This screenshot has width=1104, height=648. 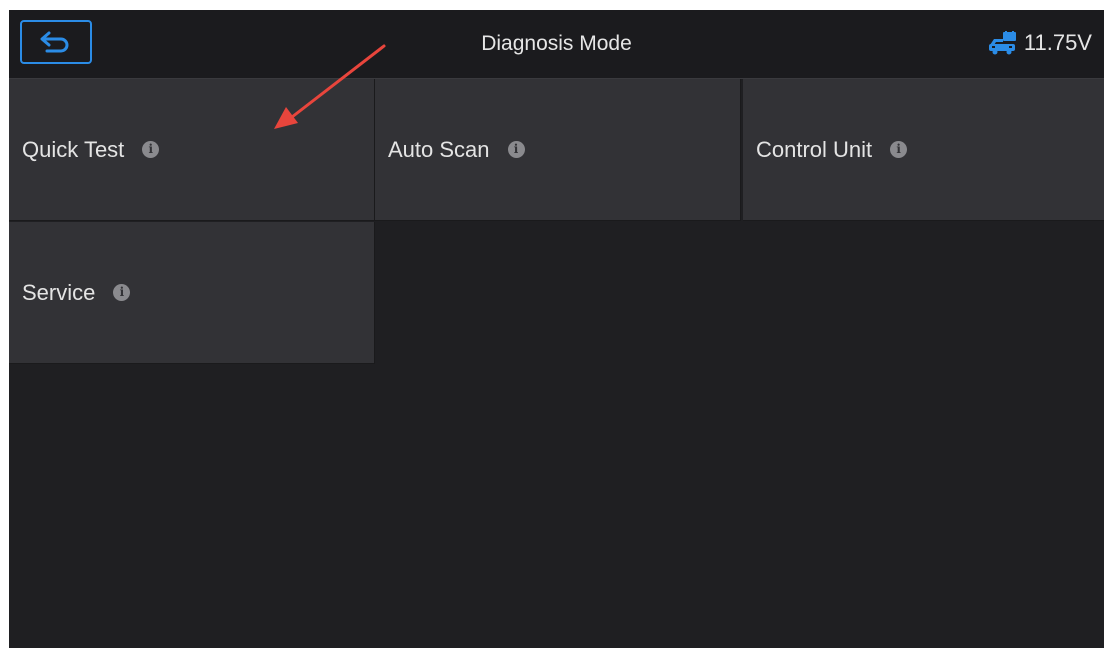 I want to click on page-title: Diagnosis Mode, so click(x=556, y=43).